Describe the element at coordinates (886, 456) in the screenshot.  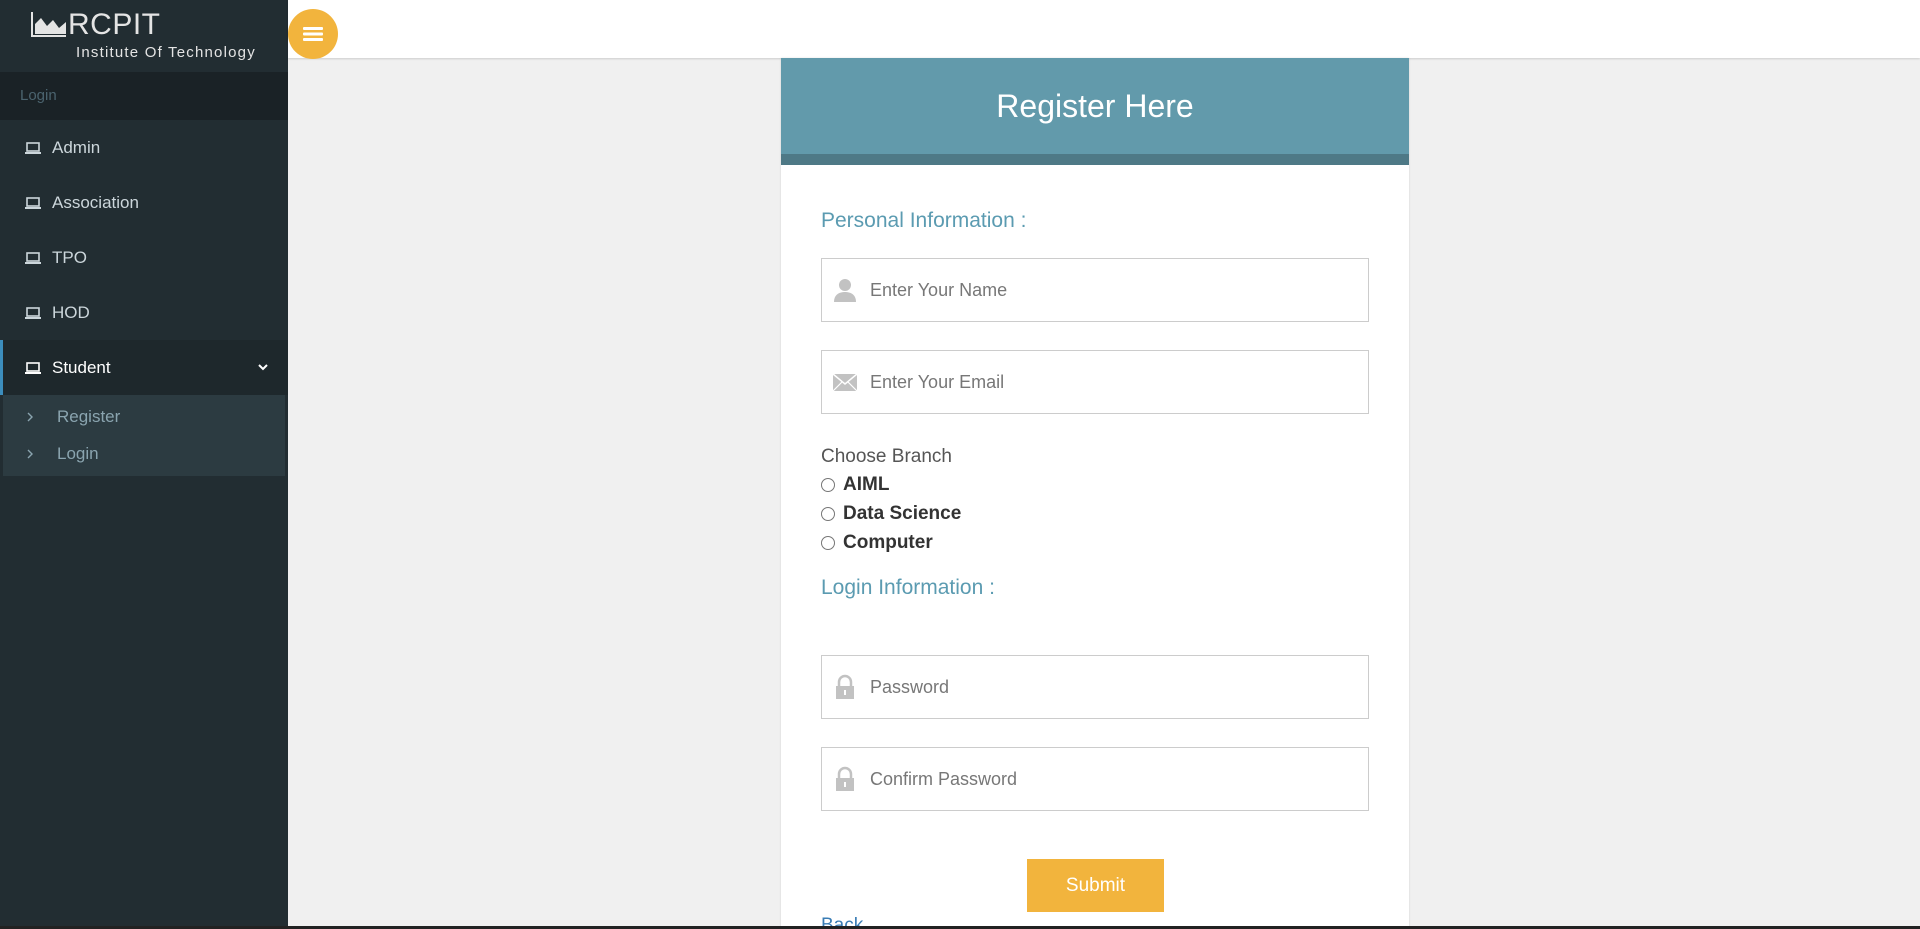
I see `choose-branch-label: Choose Branch` at that location.